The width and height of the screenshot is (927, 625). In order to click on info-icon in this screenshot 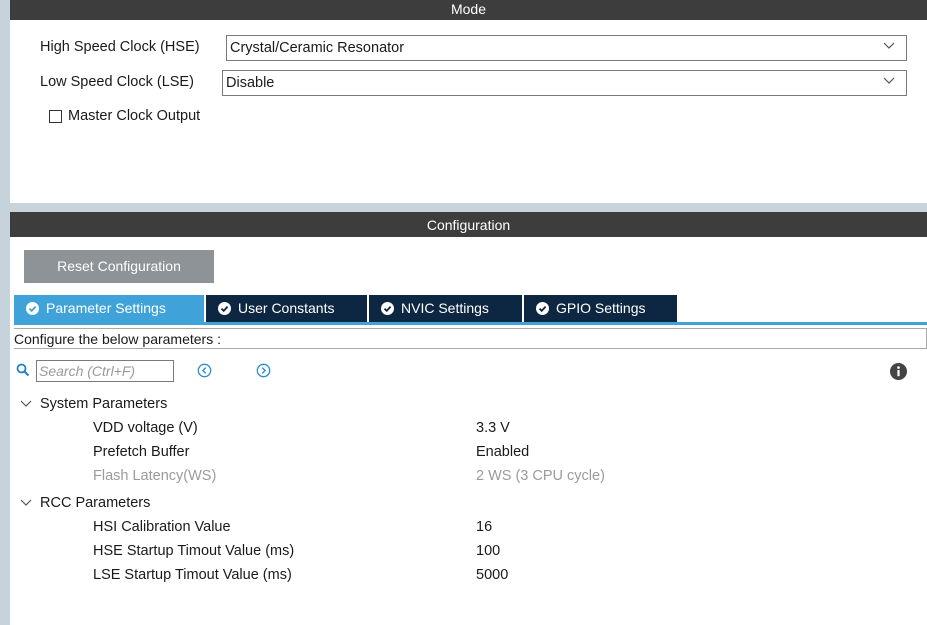, I will do `click(898, 371)`.